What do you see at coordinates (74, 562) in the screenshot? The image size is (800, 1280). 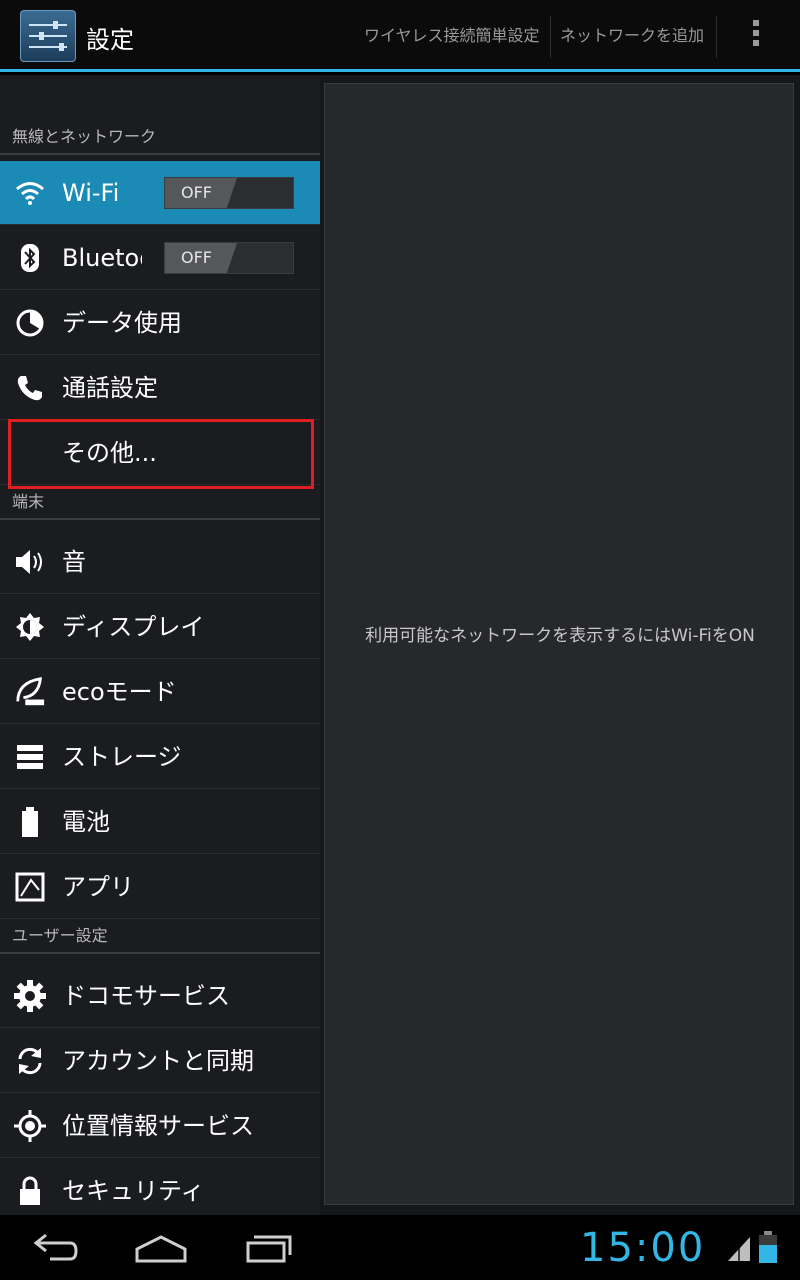 I see `sound-label: 音` at bounding box center [74, 562].